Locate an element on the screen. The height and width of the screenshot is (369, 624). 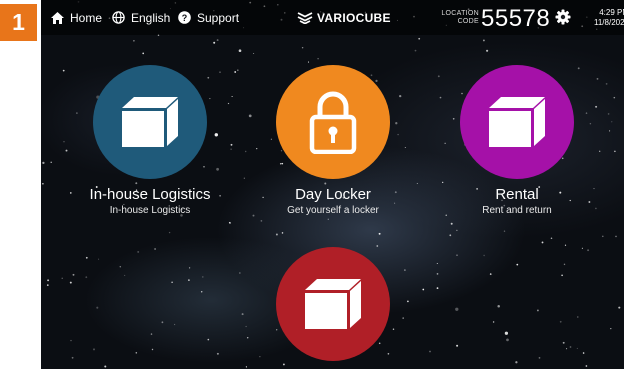
tile-title: Rental is located at coordinates (517, 194).